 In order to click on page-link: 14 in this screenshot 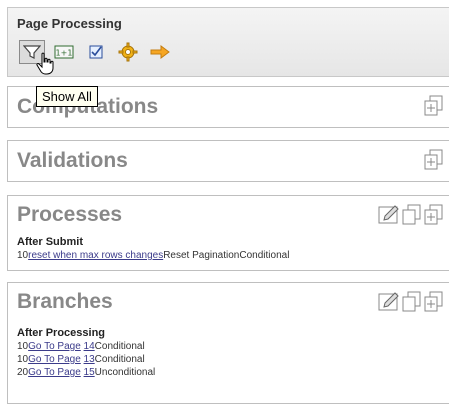, I will do `click(89, 346)`.